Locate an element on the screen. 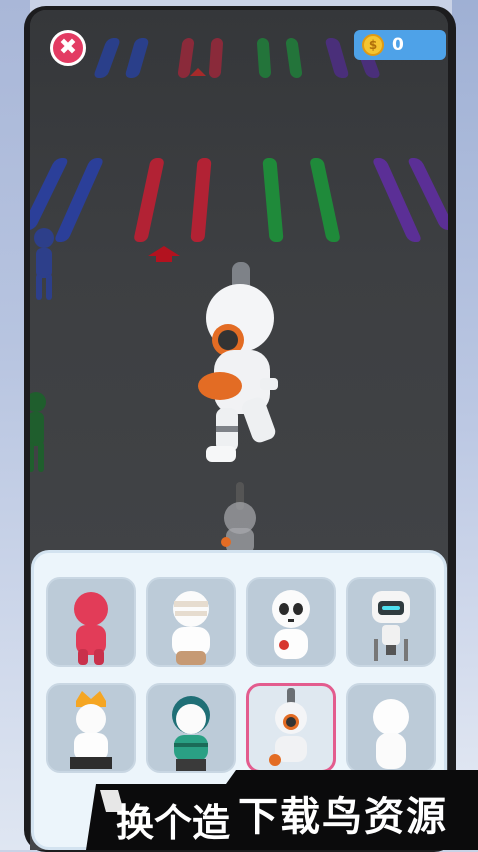  skin-slot-astronaut is located at coordinates (291, 728).